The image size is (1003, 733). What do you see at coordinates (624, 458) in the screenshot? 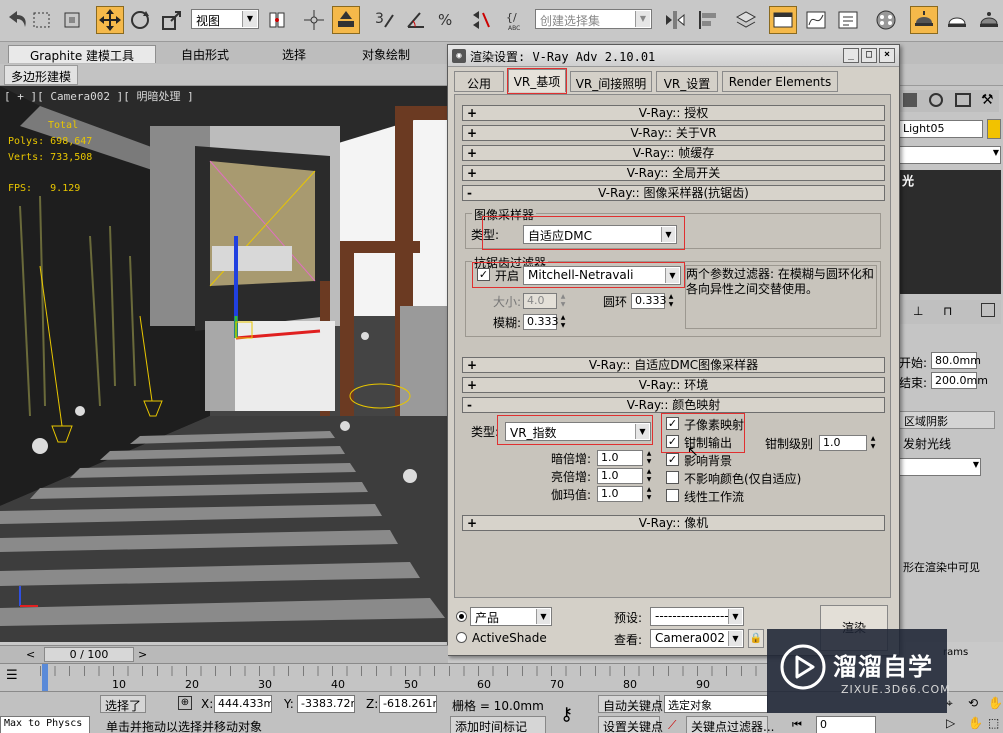
I see `dark-multiplier-spinner: 1.0 ▲ ▼` at bounding box center [624, 458].